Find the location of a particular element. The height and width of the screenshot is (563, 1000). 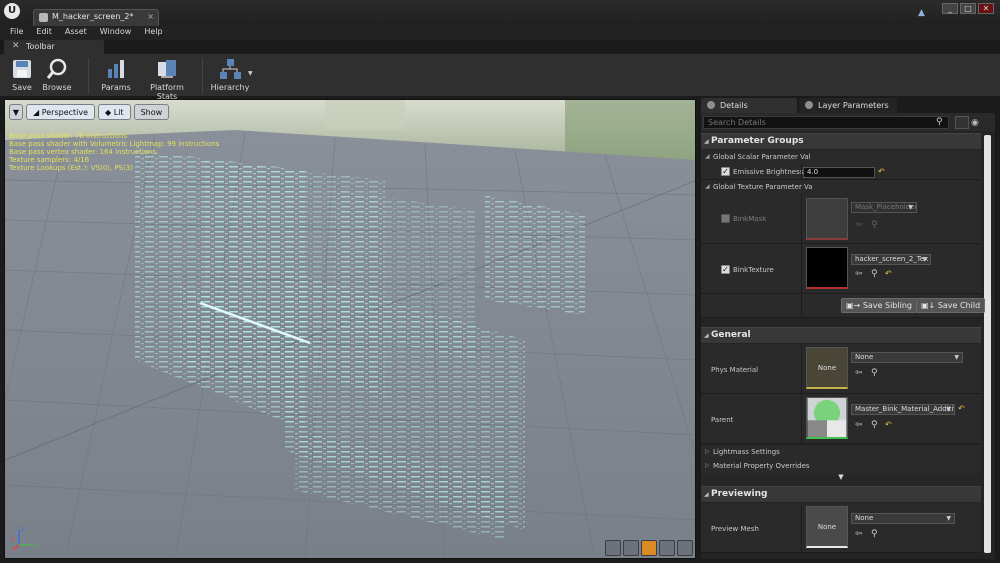

cylinder-preview-button is located at coordinates (613, 548).